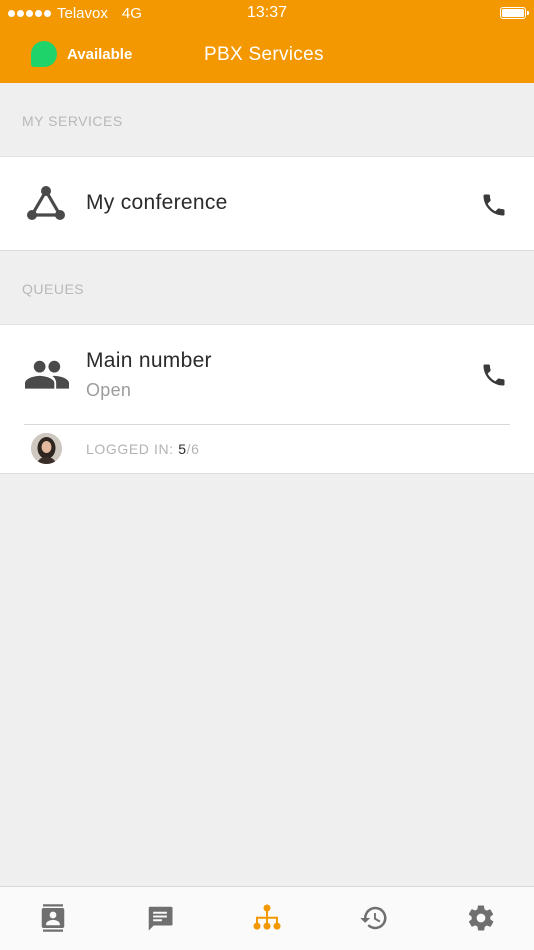 This screenshot has width=534, height=950. What do you see at coordinates (514, 13) in the screenshot?
I see `battery-icon` at bounding box center [514, 13].